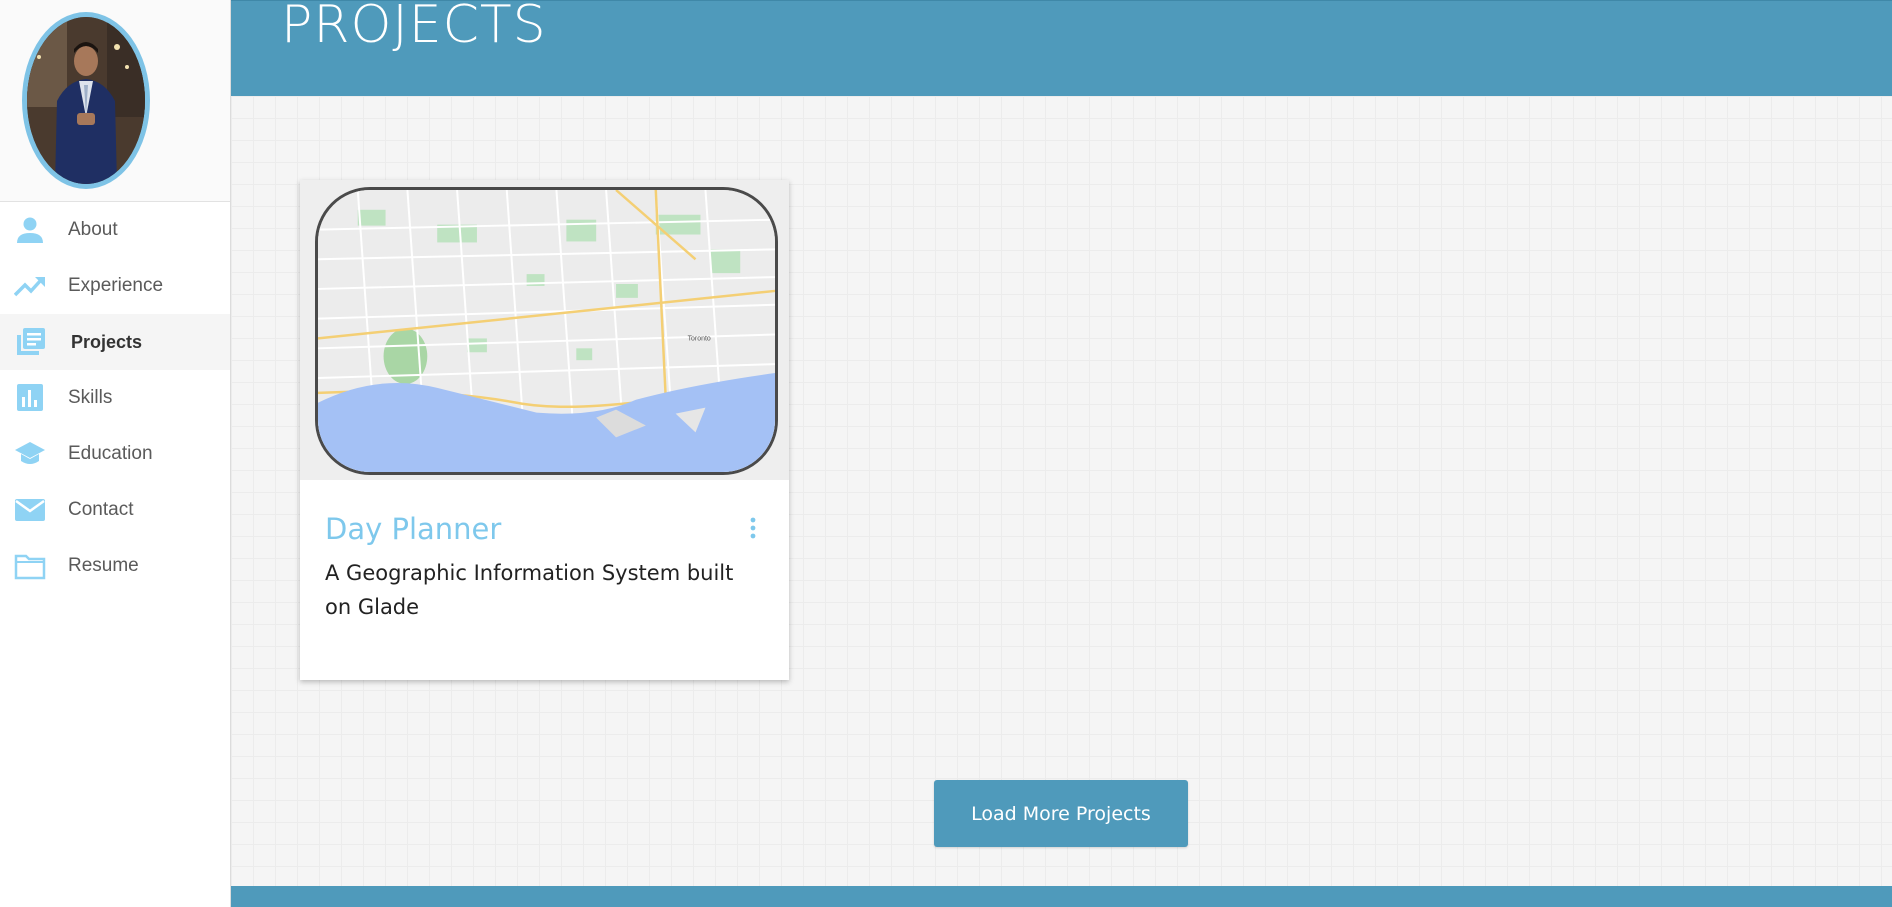  Describe the element at coordinates (753, 528) in the screenshot. I see `more-vert-icon` at that location.